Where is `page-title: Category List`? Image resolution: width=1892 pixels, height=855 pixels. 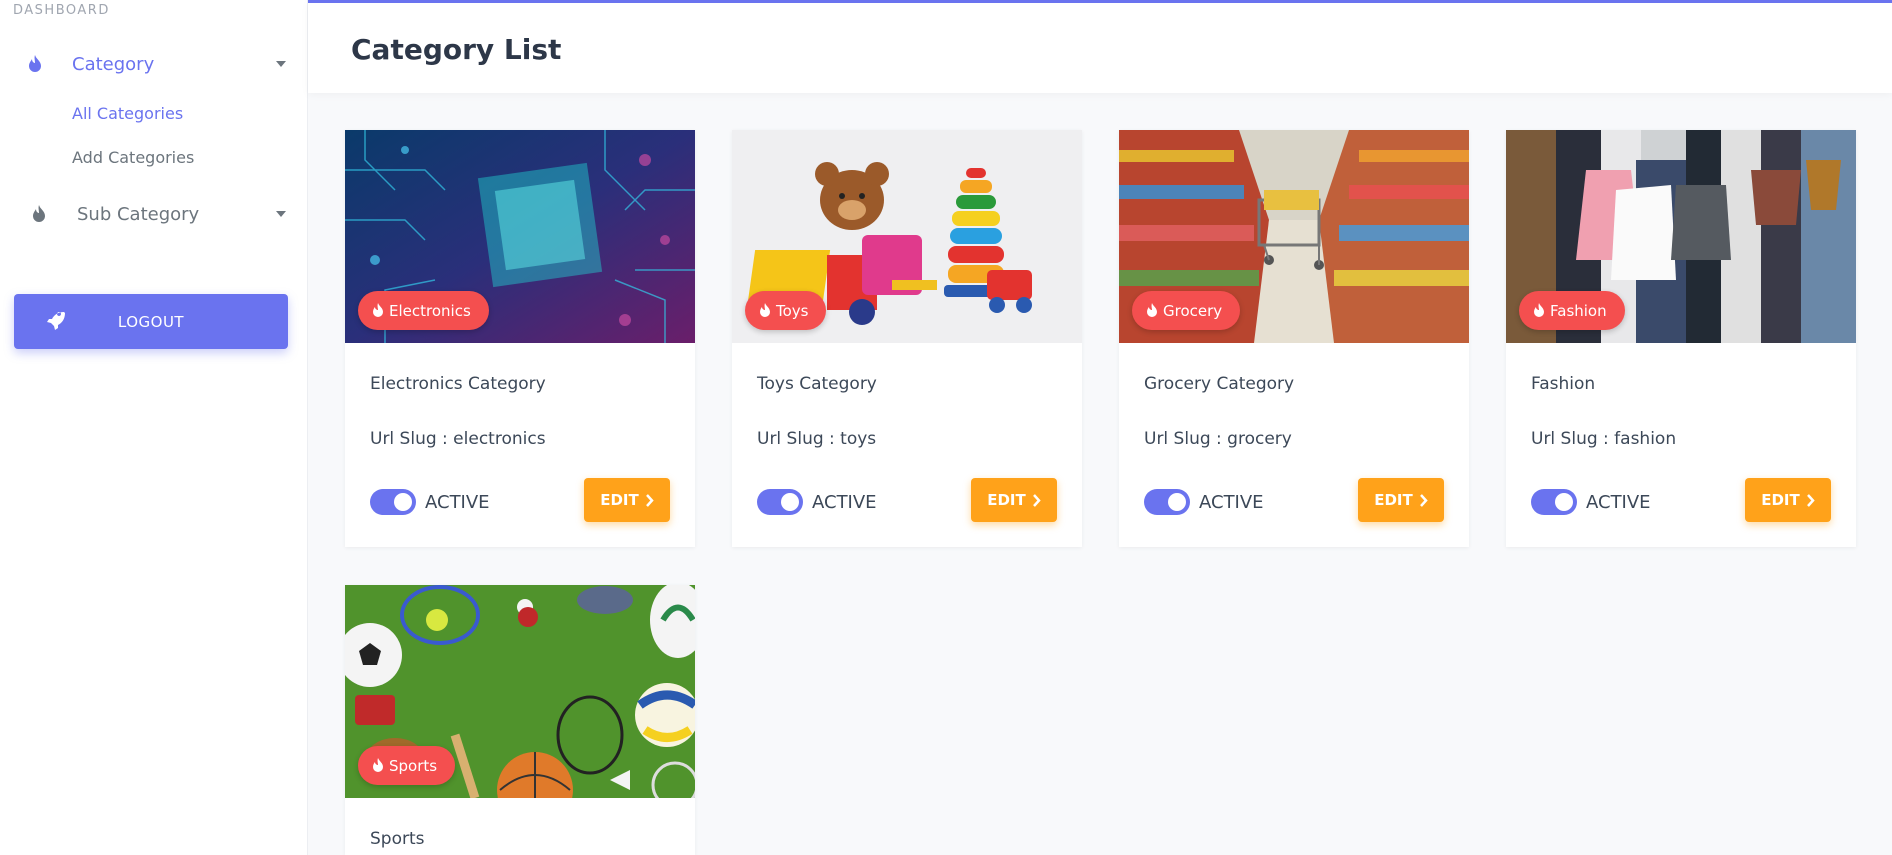
page-title: Category List is located at coordinates (456, 49).